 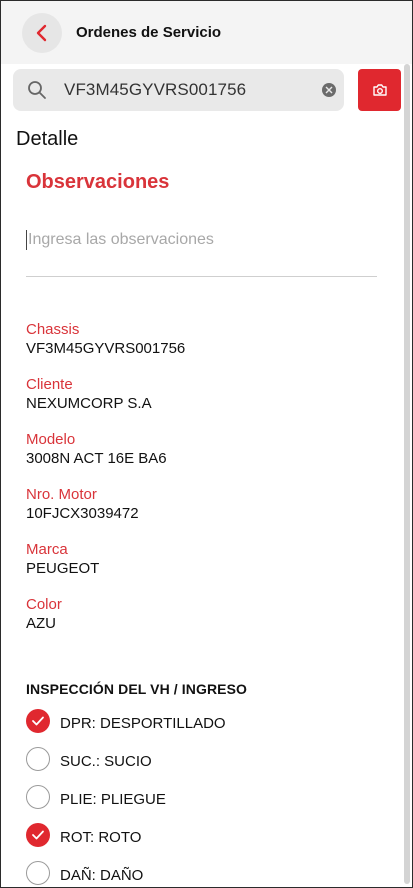 I want to click on field-value: VF3M45GYVRS001756, so click(x=106, y=348).